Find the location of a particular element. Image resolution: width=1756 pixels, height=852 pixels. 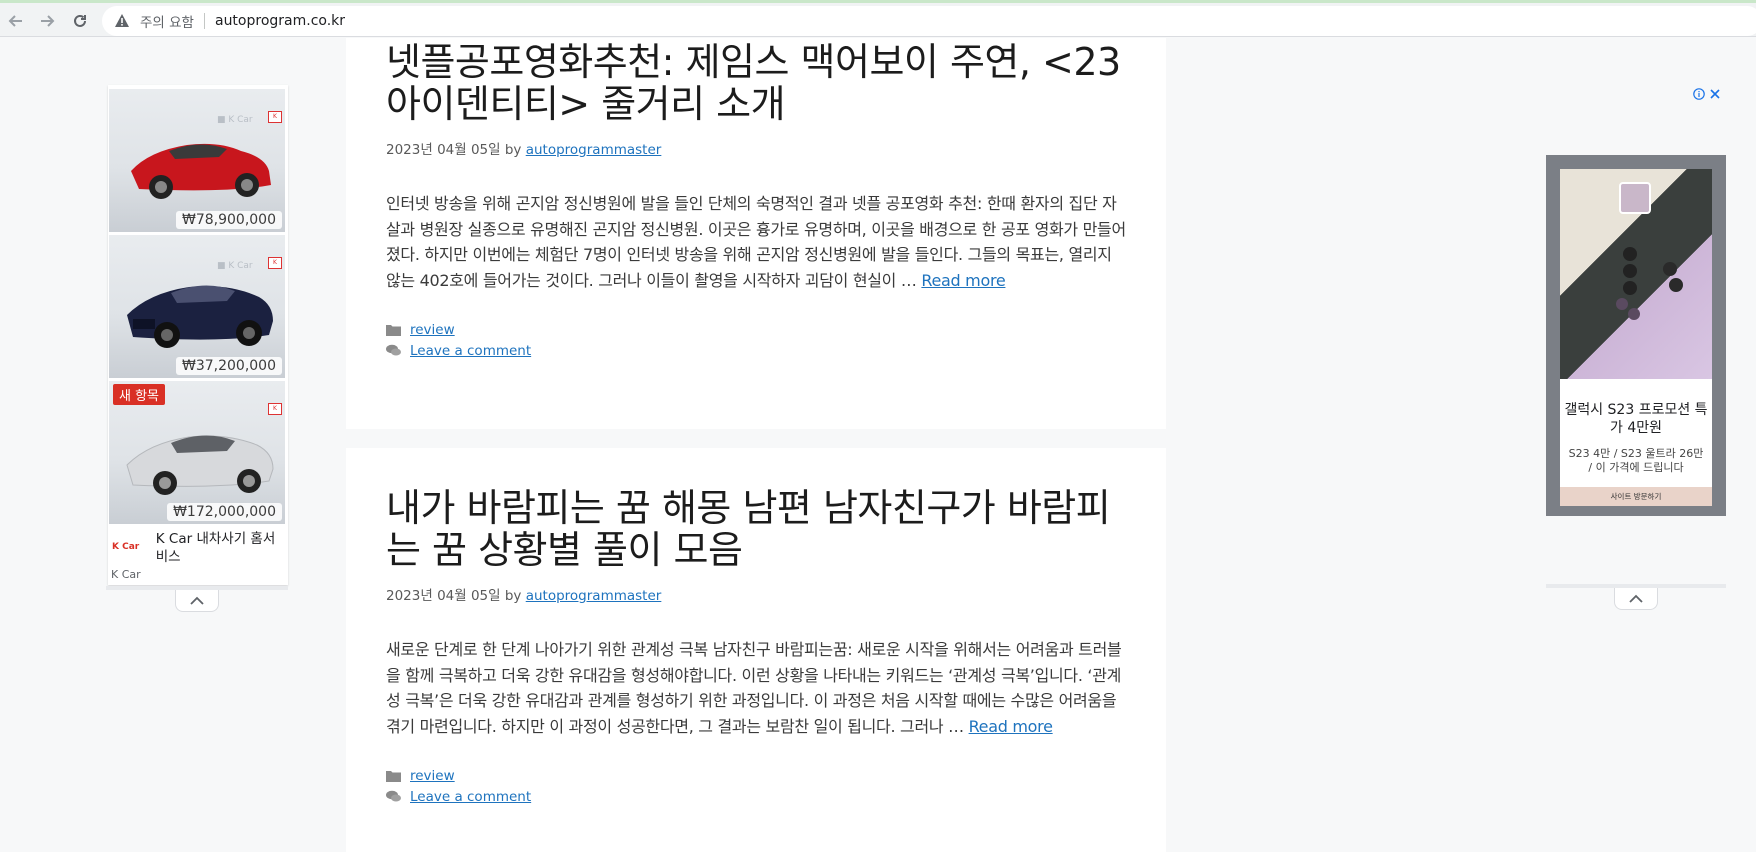

advertiser-name: K Car 내차사기 홈서비스 is located at coordinates (220, 548).